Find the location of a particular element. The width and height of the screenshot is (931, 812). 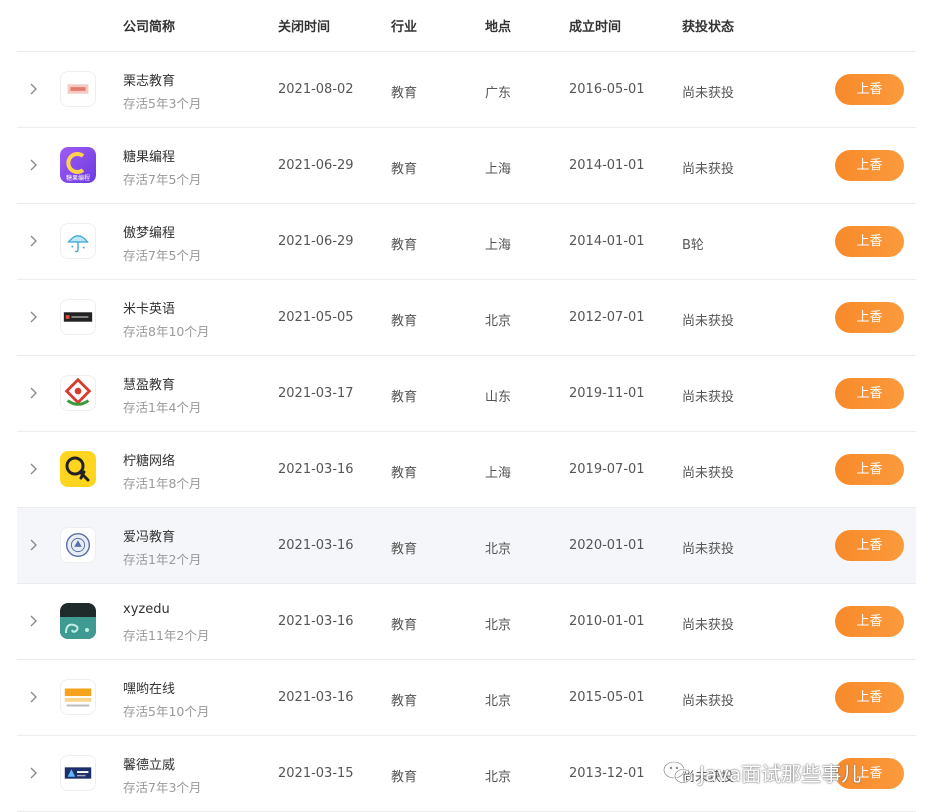

xyzedu-logo is located at coordinates (78, 621).